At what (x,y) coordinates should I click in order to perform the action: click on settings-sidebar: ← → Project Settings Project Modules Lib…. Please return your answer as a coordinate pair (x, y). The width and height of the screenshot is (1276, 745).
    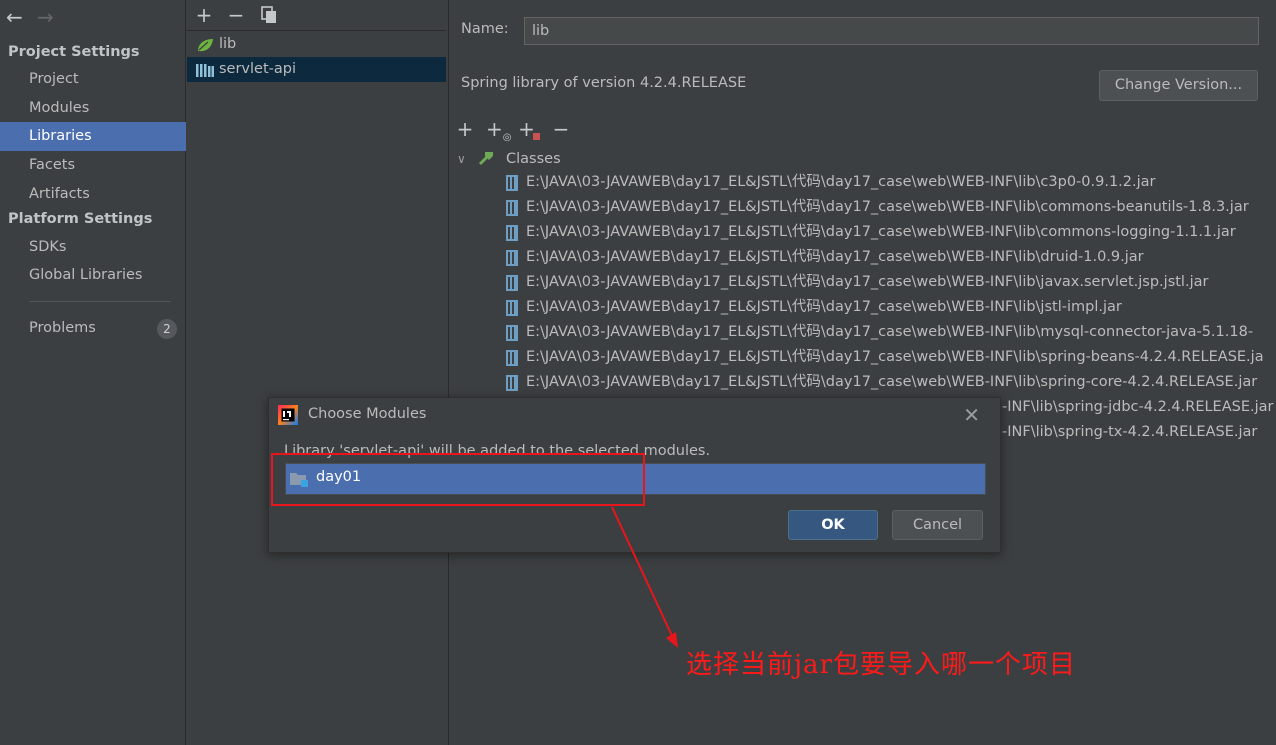
    Looking at the image, I should click on (93, 372).